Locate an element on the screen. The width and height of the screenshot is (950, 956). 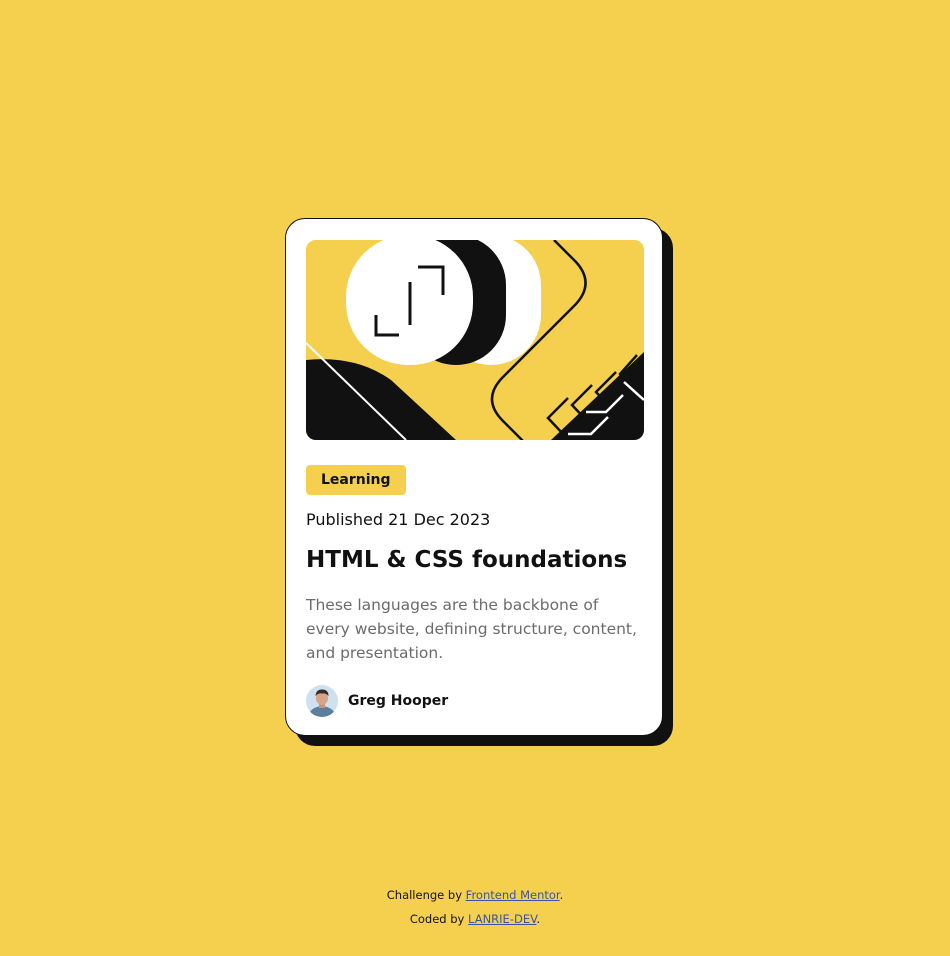
attribution-coder: Coded by LANRIE-DEV. is located at coordinates (475, 919).